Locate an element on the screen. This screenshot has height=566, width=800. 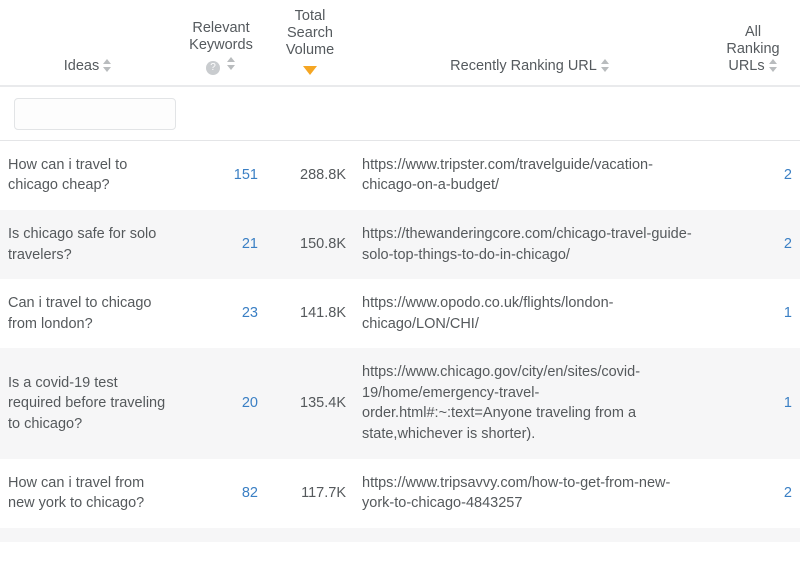
column-header-relevant-keywords: Relevant Keywords ? is located at coordinates (221, 43).